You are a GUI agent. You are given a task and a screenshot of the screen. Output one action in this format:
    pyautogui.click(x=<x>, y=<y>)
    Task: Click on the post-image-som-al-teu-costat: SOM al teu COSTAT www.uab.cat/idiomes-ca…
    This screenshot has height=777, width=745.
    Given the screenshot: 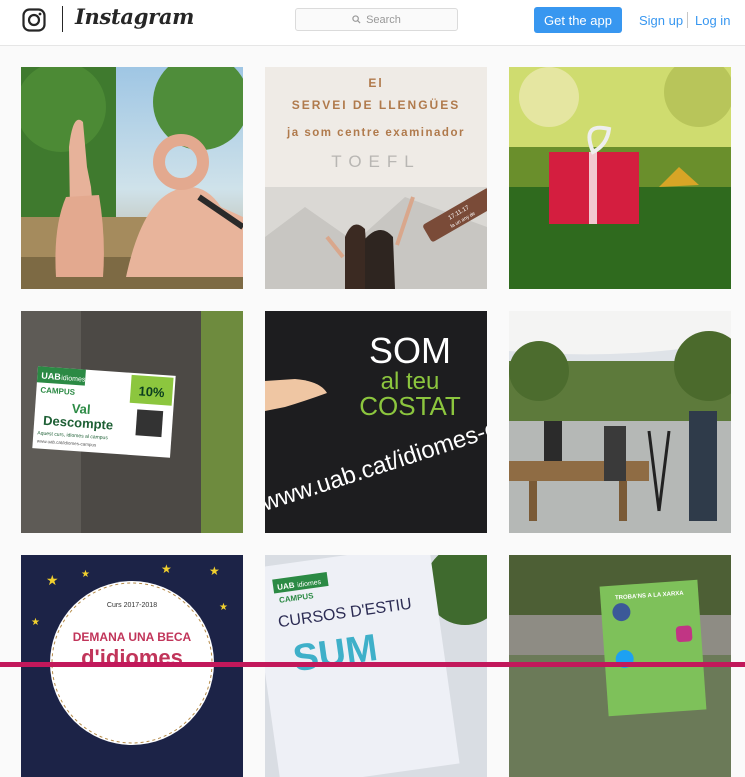 What is the action you would take?
    pyautogui.click(x=376, y=422)
    